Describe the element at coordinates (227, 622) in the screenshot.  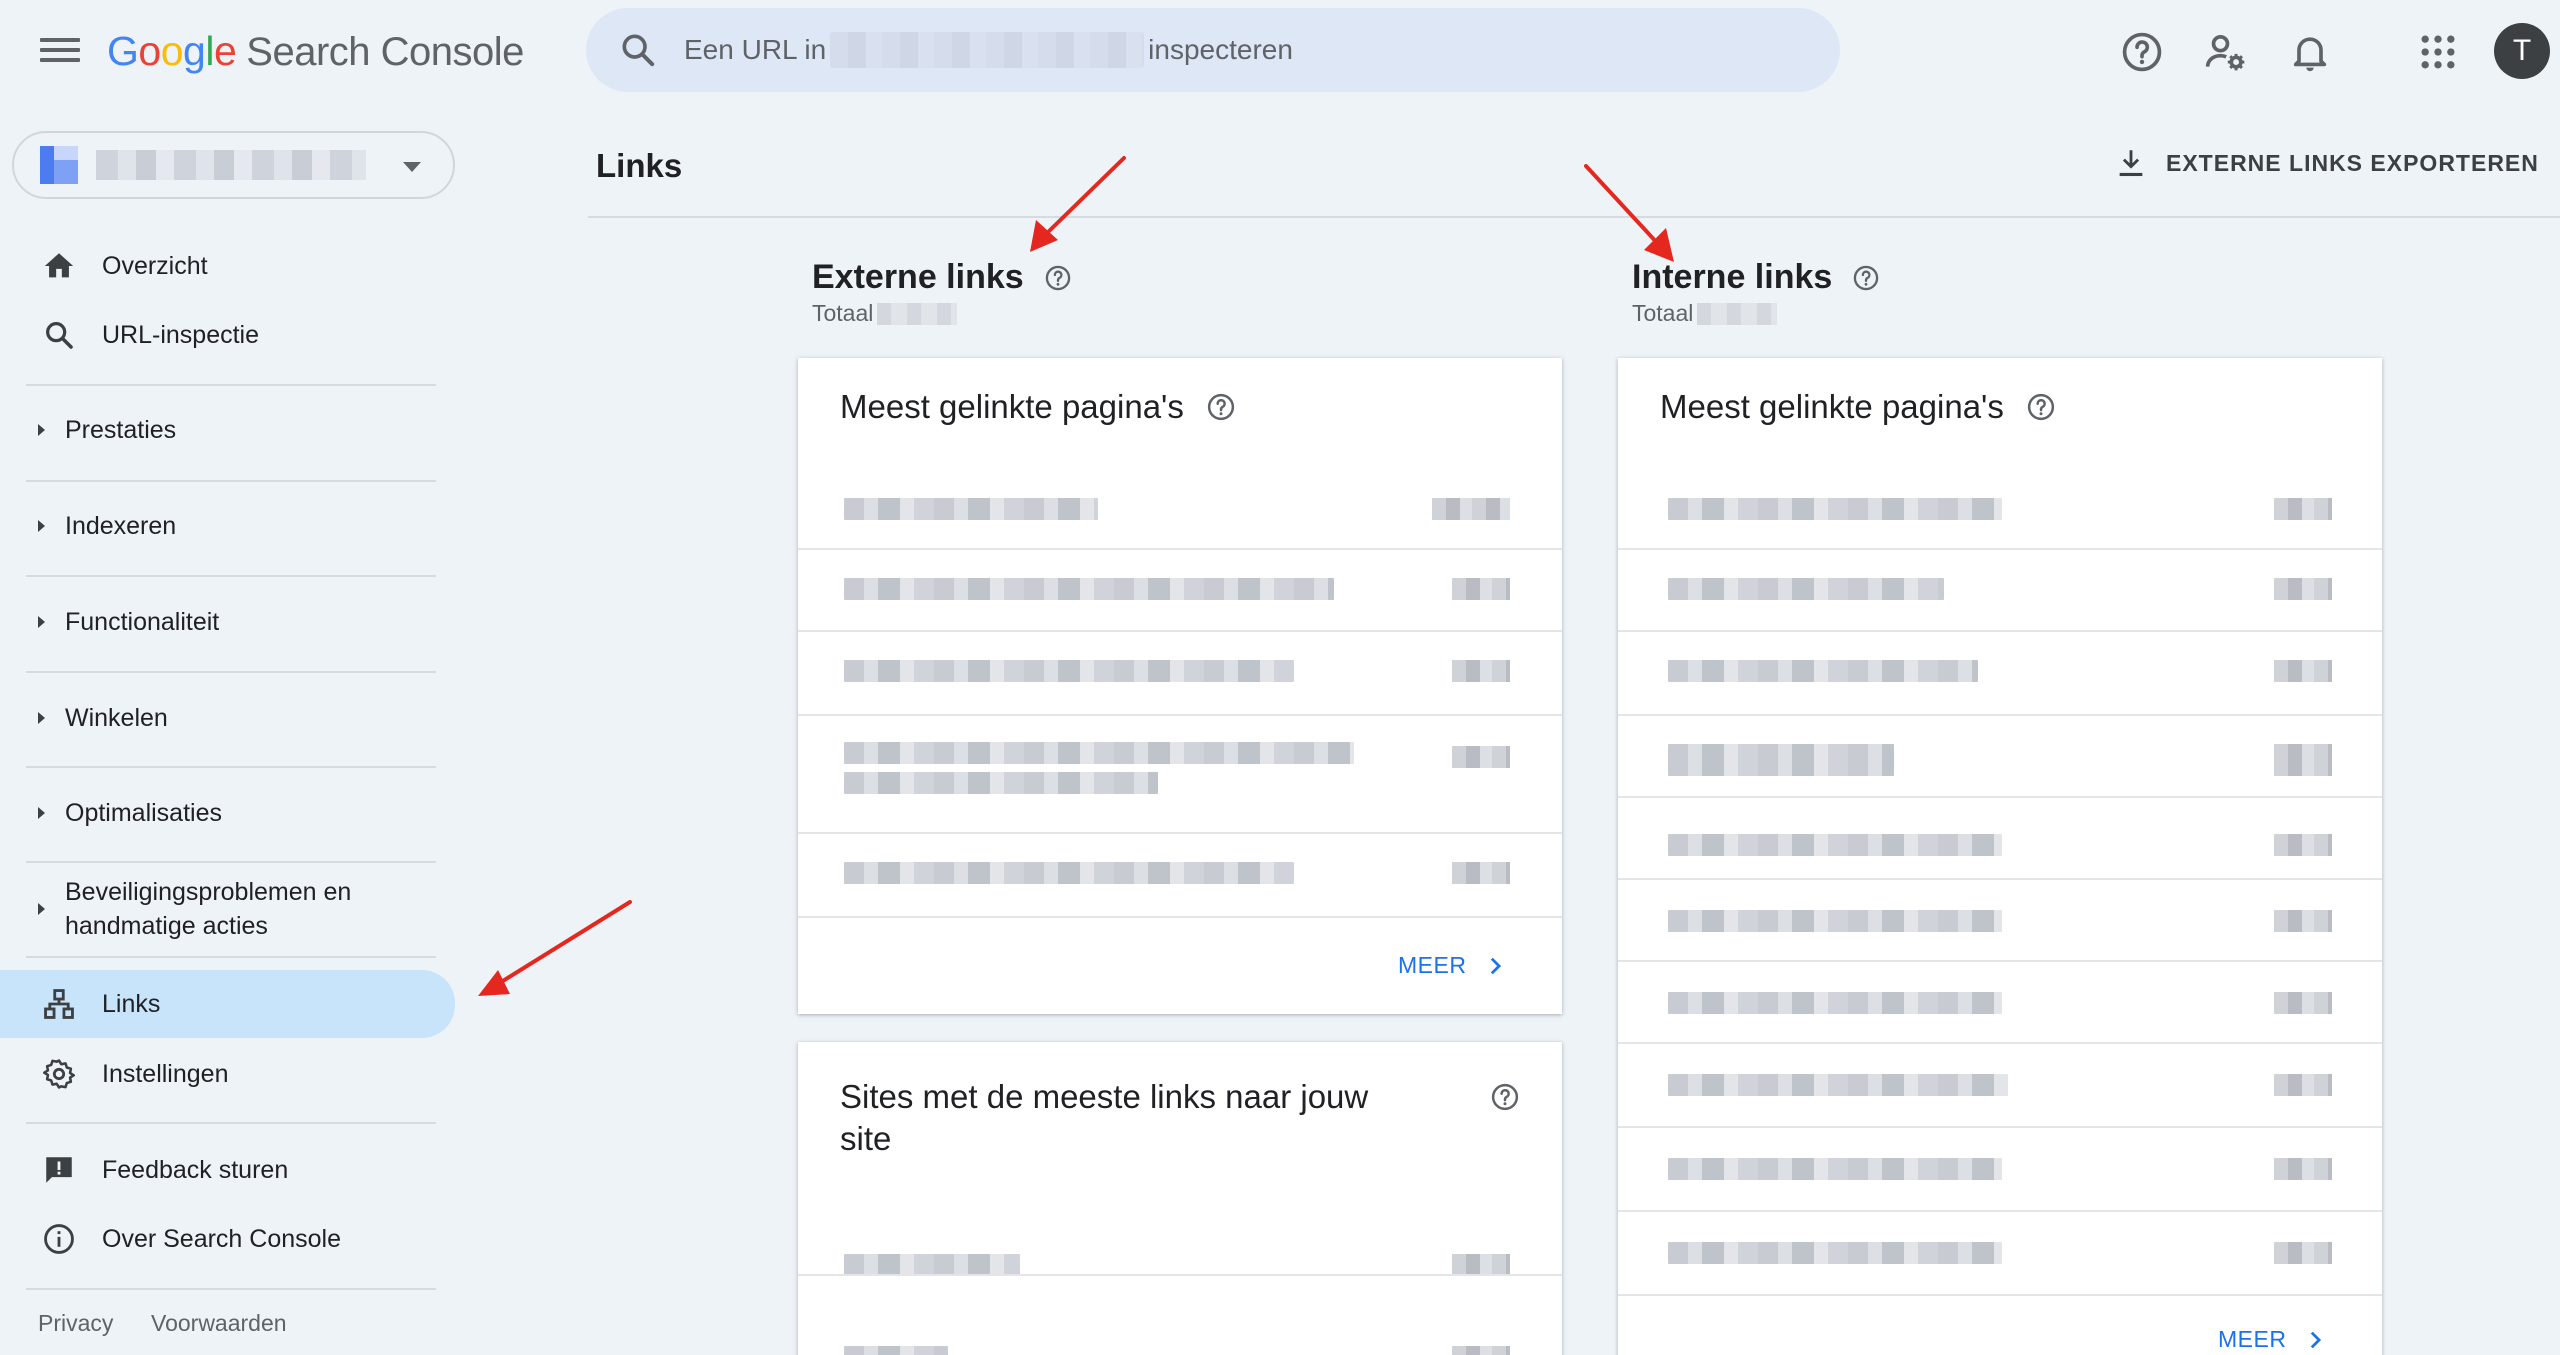
I see `sidebar-group-functionaliteit: Functionaliteit` at that location.